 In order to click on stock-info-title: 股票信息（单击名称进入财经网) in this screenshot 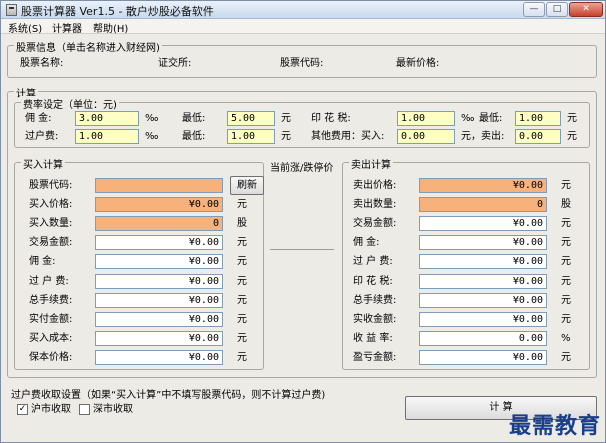, I will do `click(88, 46)`.